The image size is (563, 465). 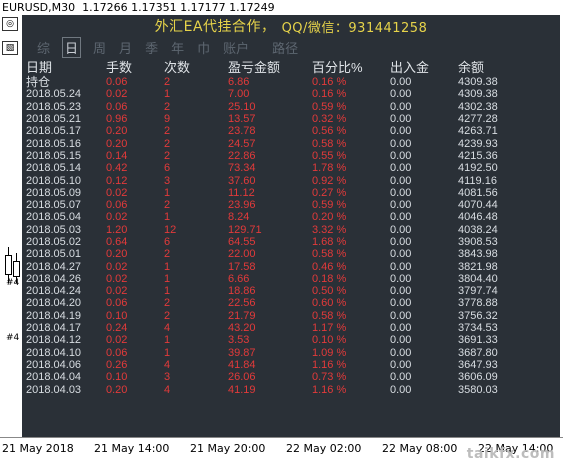 What do you see at coordinates (354, 28) in the screenshot?
I see `contact-text: QQ/微信：931441258` at bounding box center [354, 28].